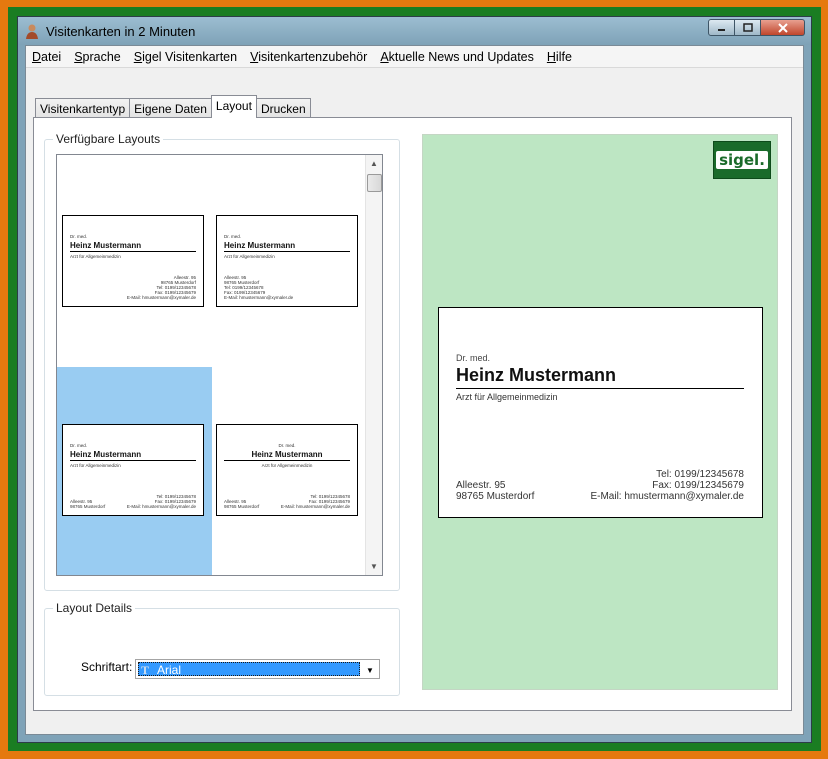 This screenshot has width=828, height=759. What do you see at coordinates (481, 485) in the screenshot?
I see `card-street: Alleestr. 95` at bounding box center [481, 485].